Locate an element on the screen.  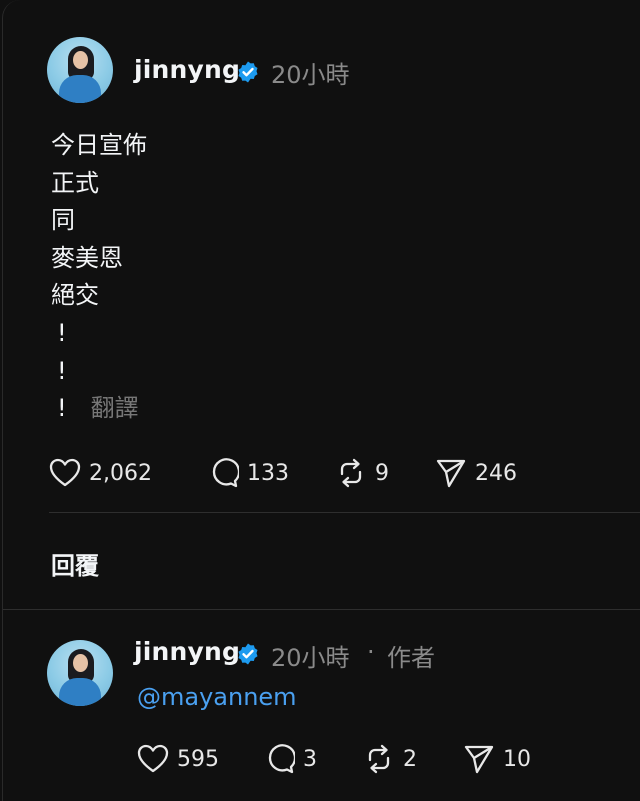
translate-link: 翻譯 is located at coordinates (115, 408).